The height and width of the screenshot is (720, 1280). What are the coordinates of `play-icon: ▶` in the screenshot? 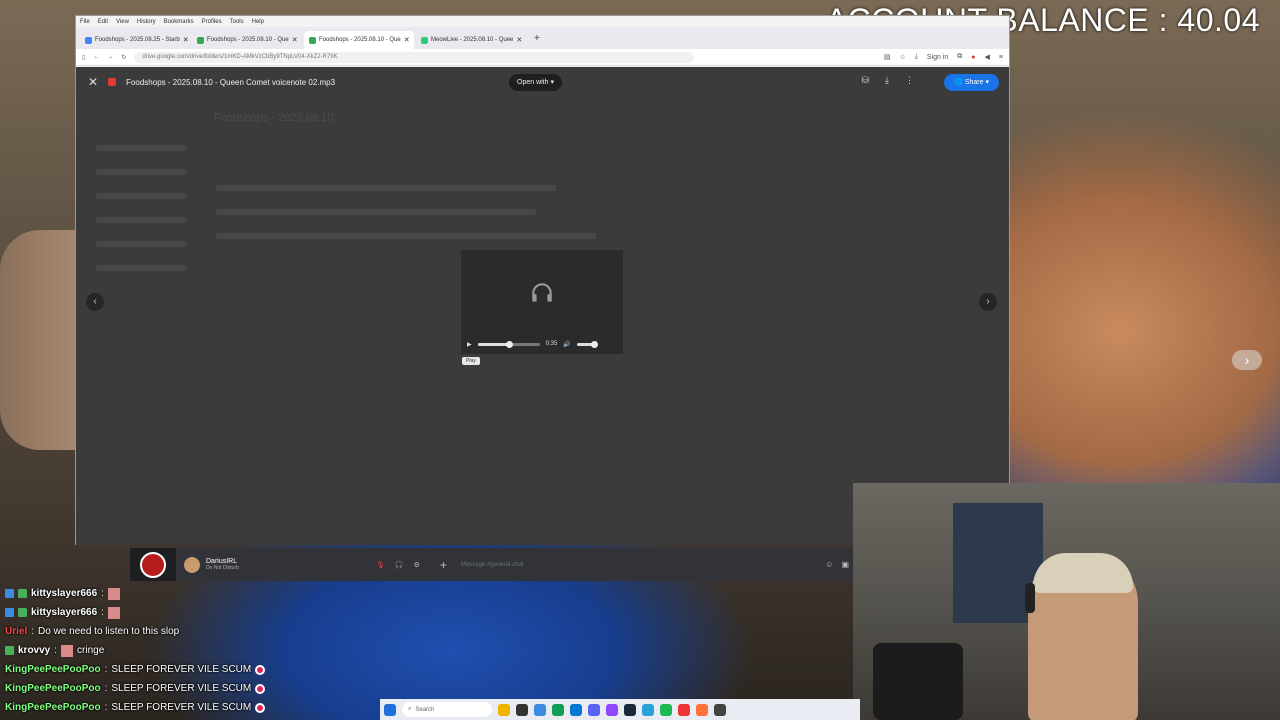 It's located at (469, 344).